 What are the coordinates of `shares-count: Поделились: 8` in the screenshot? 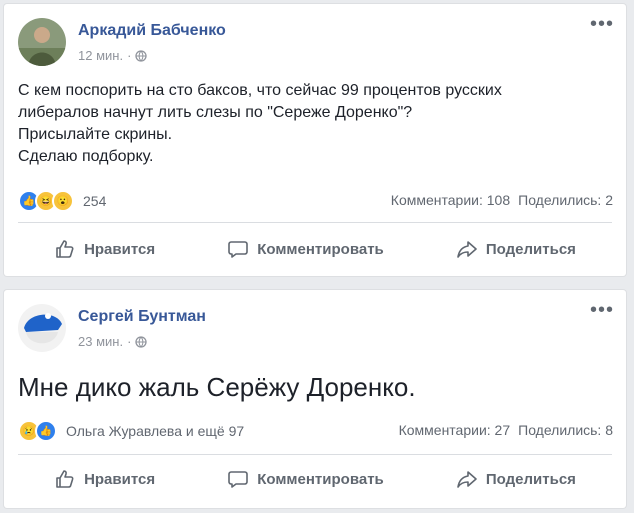 It's located at (565, 430).